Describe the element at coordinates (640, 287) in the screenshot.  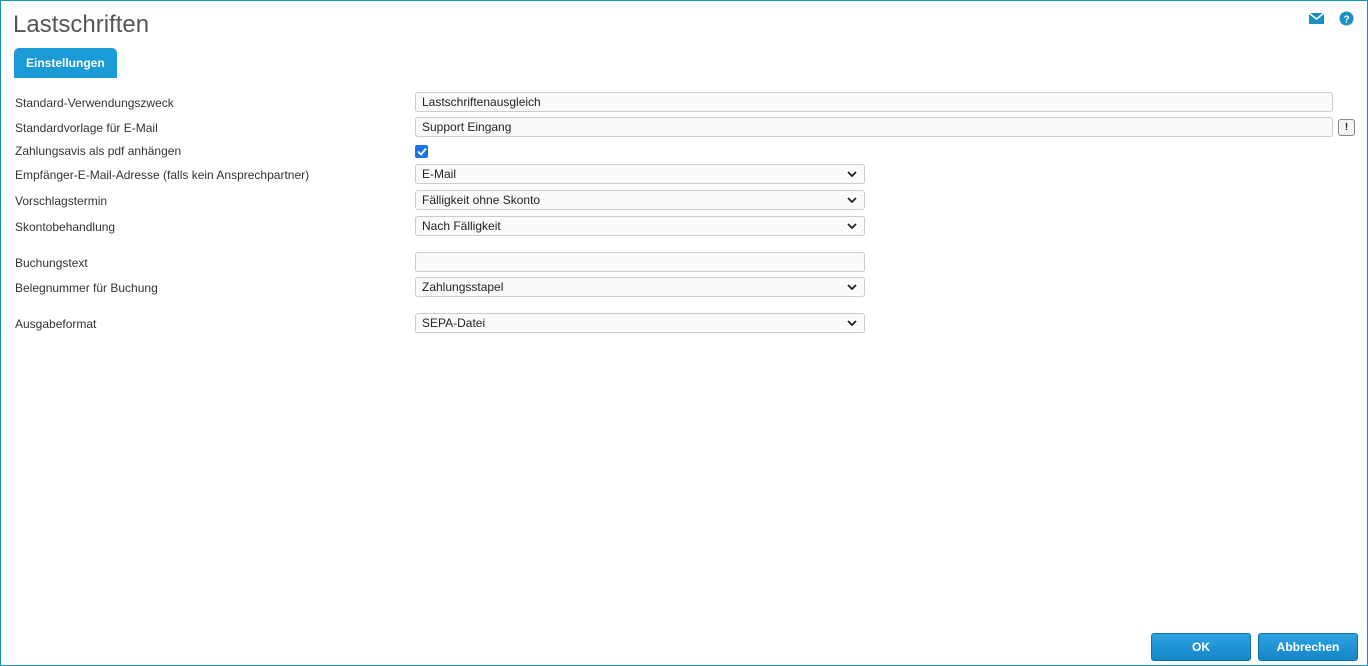
I see `belegnummer-select: Zahlungsstapel` at that location.